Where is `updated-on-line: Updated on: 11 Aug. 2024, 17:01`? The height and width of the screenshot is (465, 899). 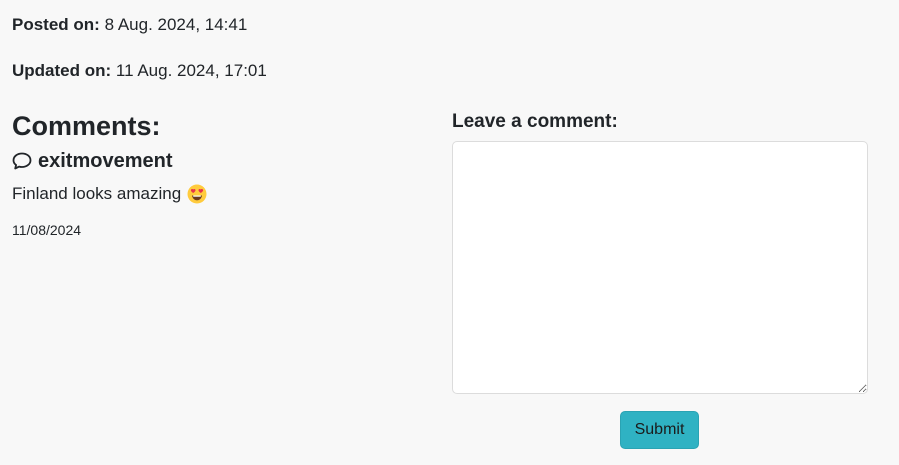
updated-on-line: Updated on: 11 Aug. 2024, 17:01 is located at coordinates (139, 71).